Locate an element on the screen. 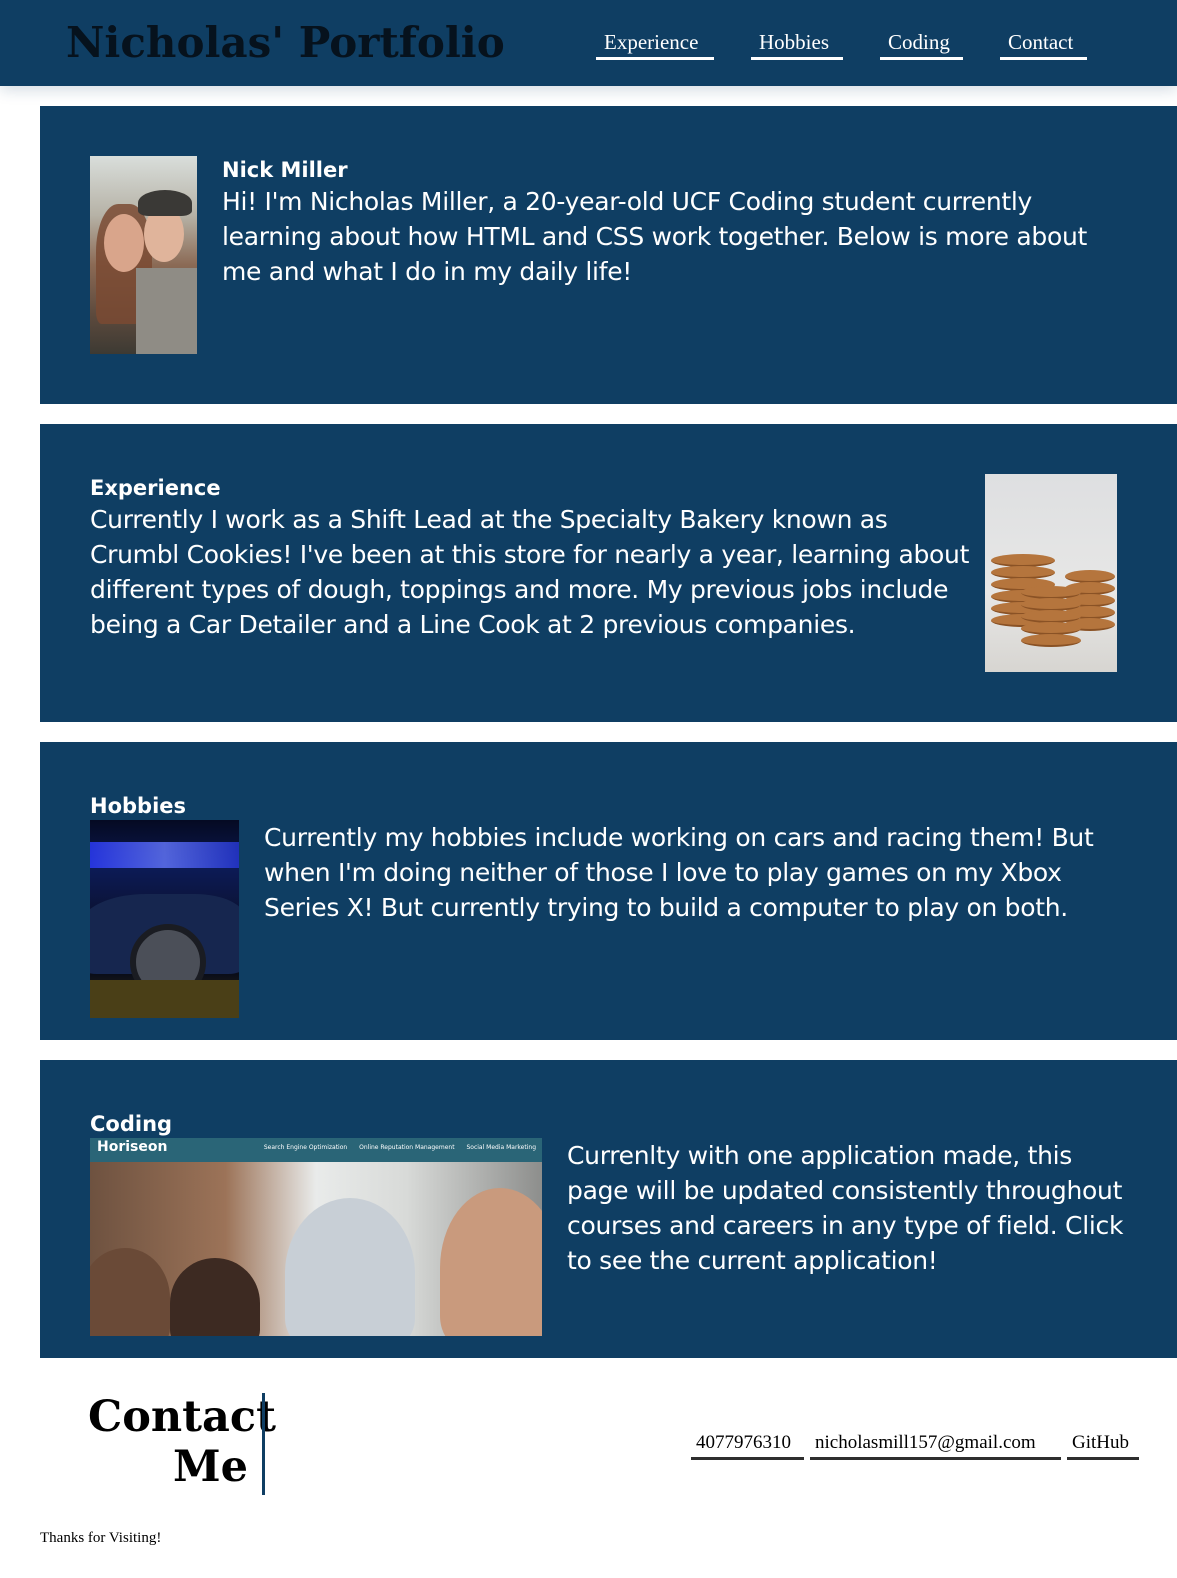  nav-link-hobbies: Hobbies is located at coordinates (797, 44).